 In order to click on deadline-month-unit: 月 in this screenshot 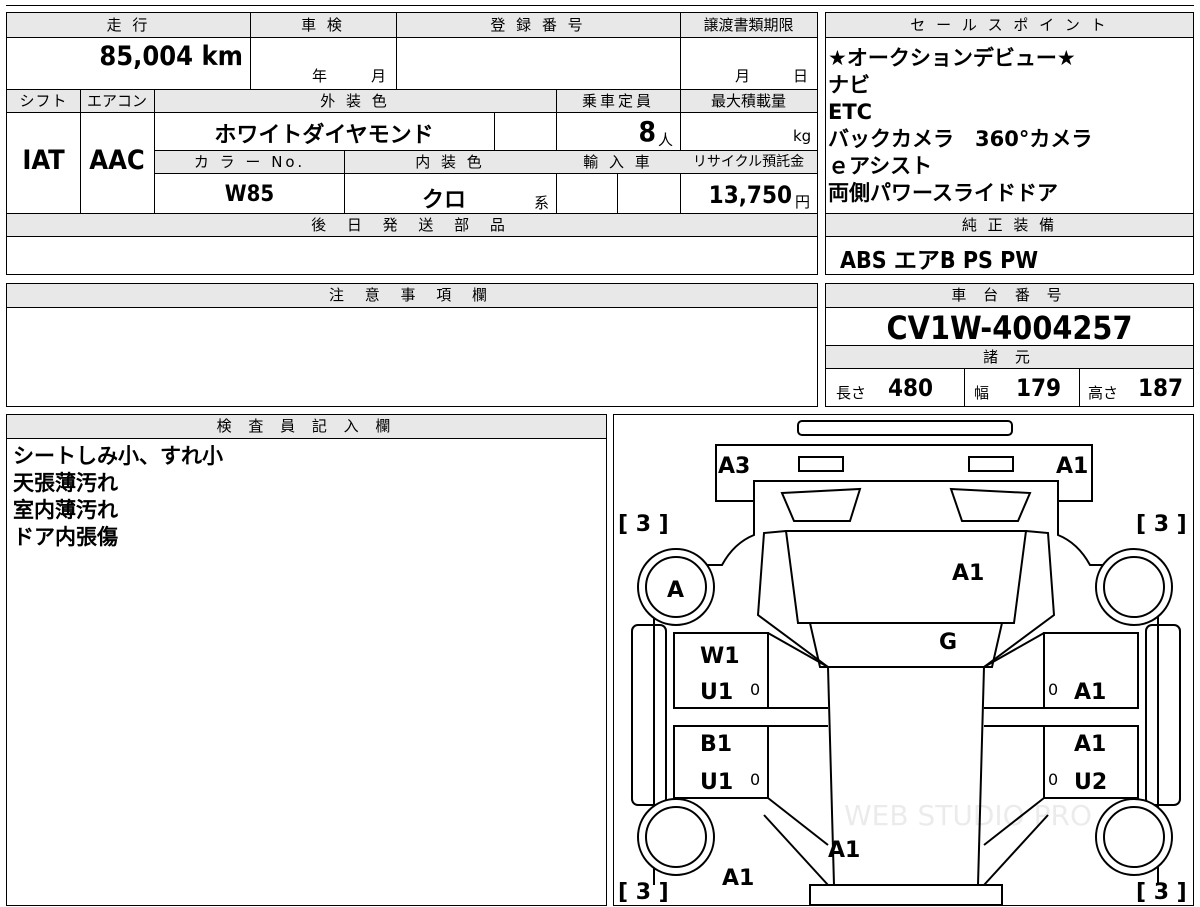, I will do `click(743, 76)`.